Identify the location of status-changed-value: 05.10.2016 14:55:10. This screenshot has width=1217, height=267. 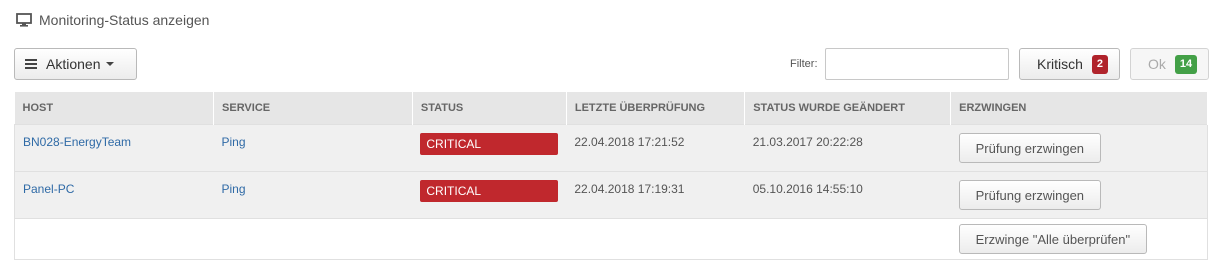
(807, 189).